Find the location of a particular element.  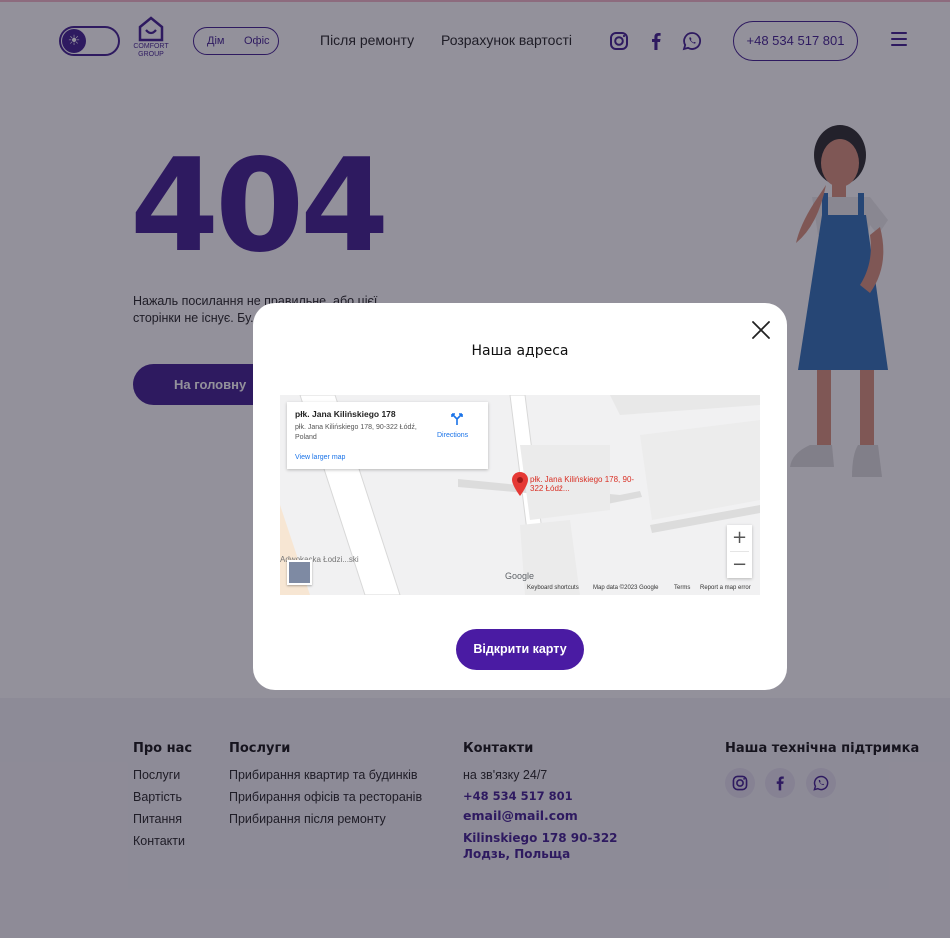

zoom-in-button: + is located at coordinates (739, 538).